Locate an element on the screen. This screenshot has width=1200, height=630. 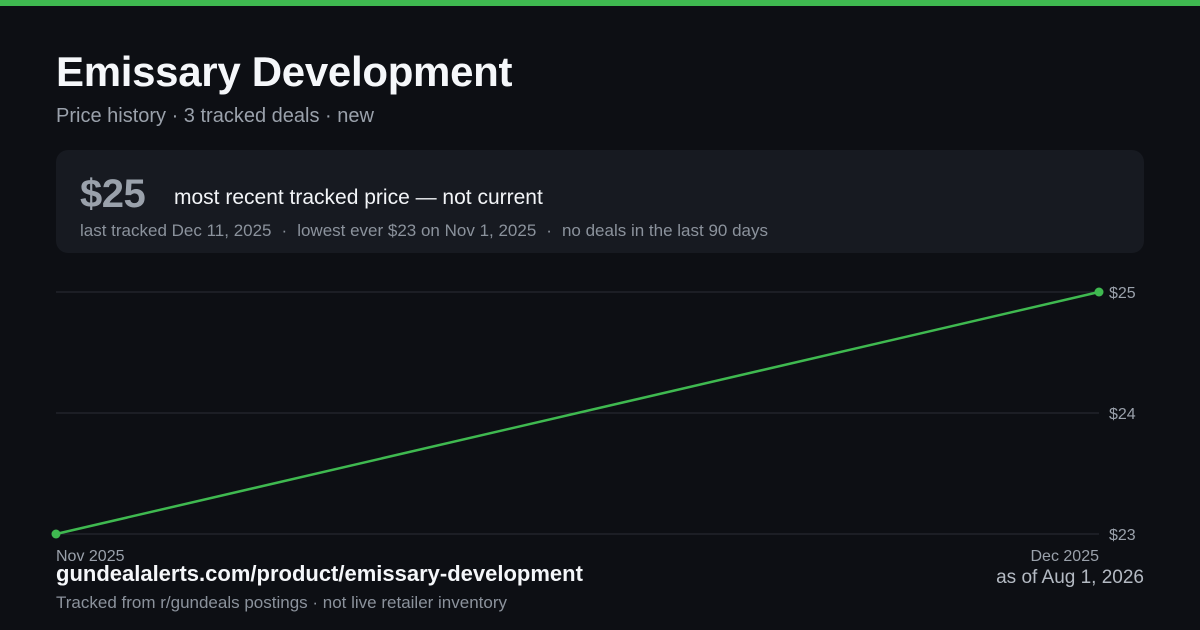
y-tick-label: $23 is located at coordinates (1122, 535).